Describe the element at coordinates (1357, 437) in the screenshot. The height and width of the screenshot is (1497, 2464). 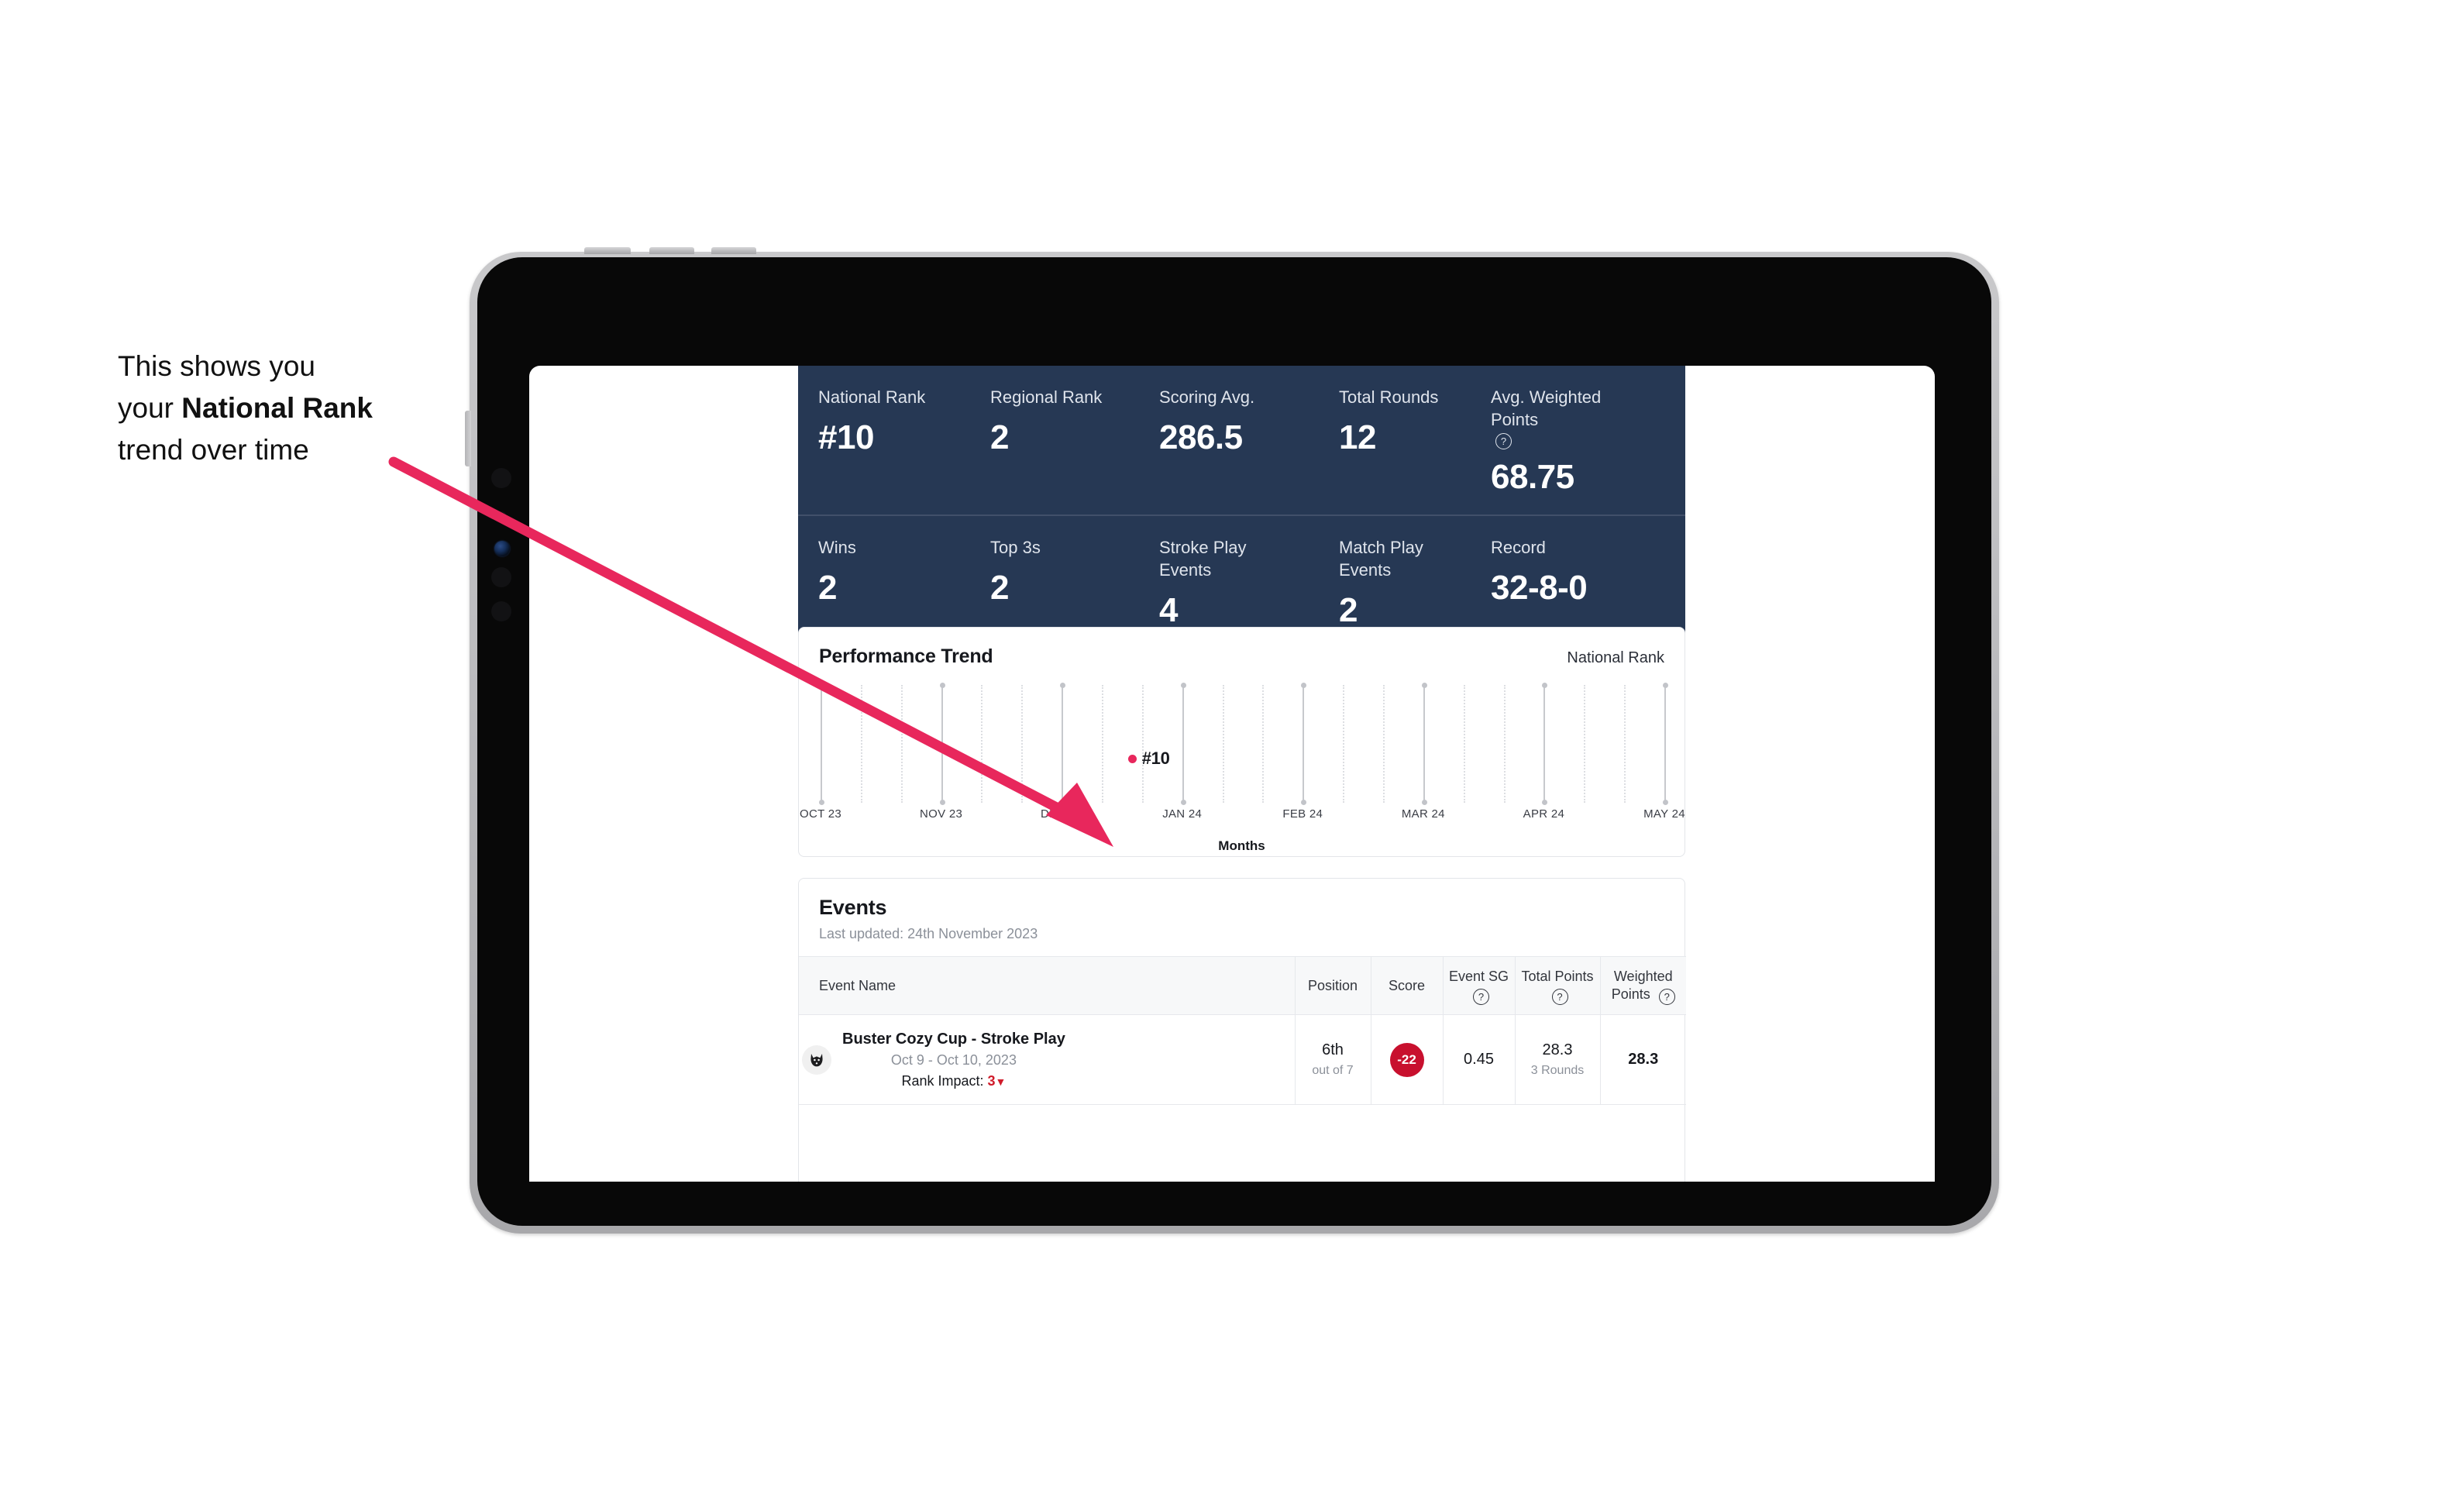
I see `stat-value: 12` at that location.